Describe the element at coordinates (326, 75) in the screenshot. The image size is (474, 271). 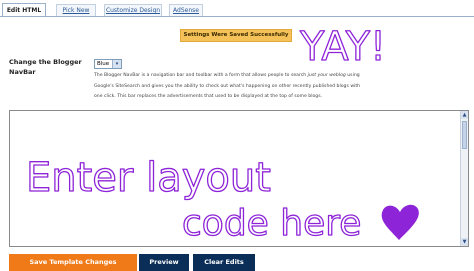
I see `navbar-description-italic: just your weblog` at that location.